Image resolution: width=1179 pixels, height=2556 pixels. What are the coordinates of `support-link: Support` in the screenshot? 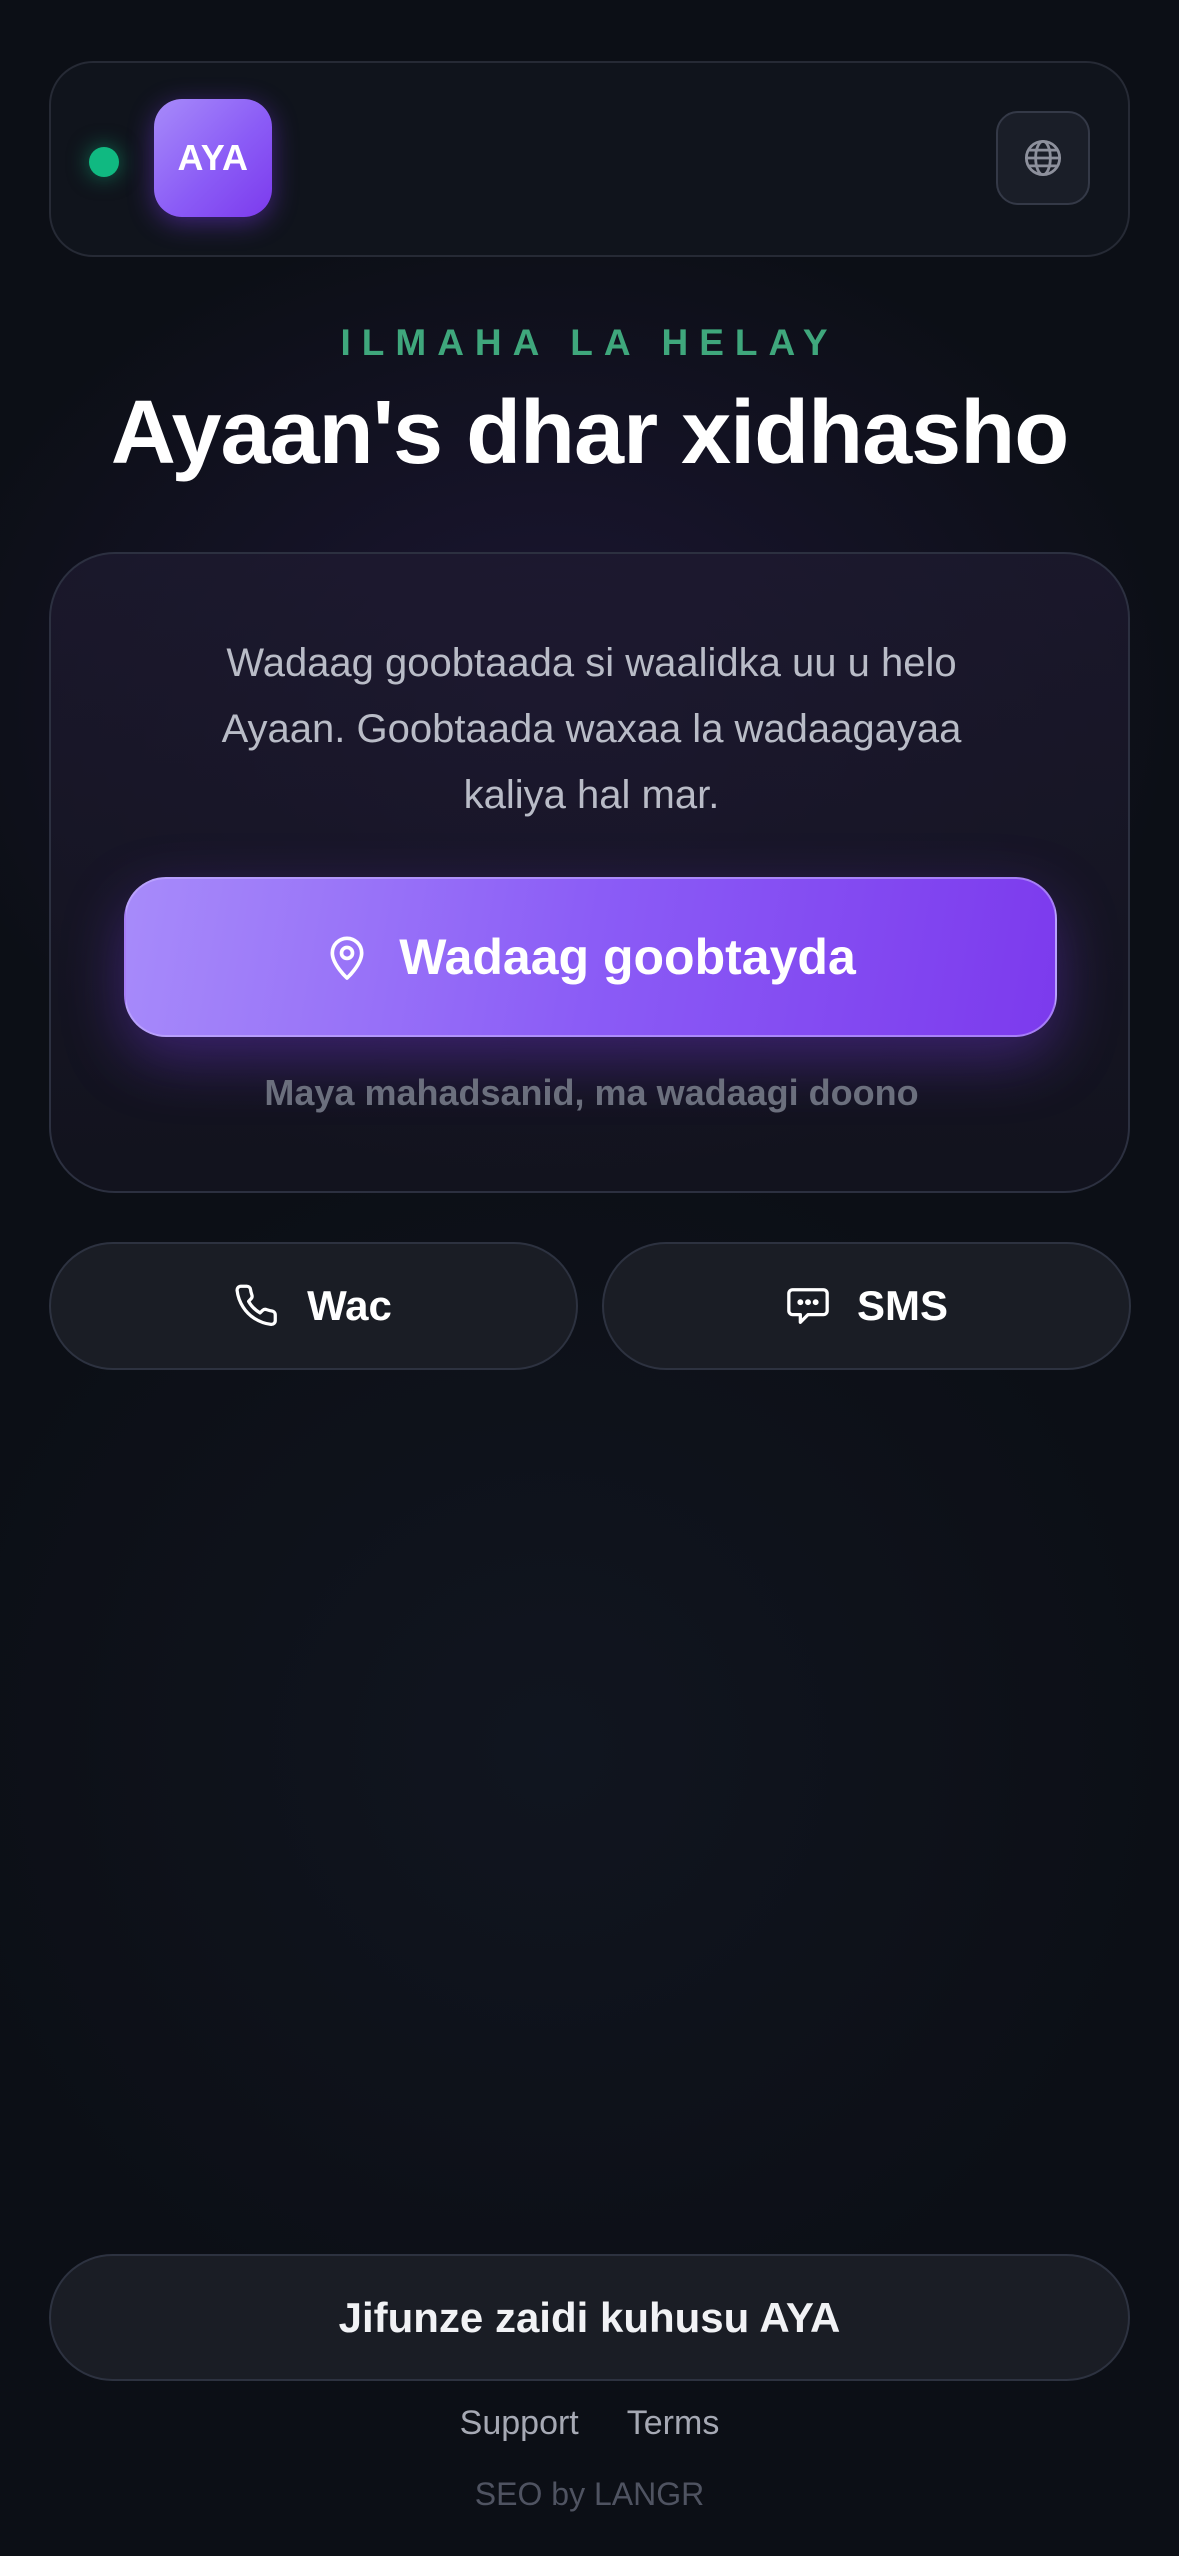 It's located at (519, 2423).